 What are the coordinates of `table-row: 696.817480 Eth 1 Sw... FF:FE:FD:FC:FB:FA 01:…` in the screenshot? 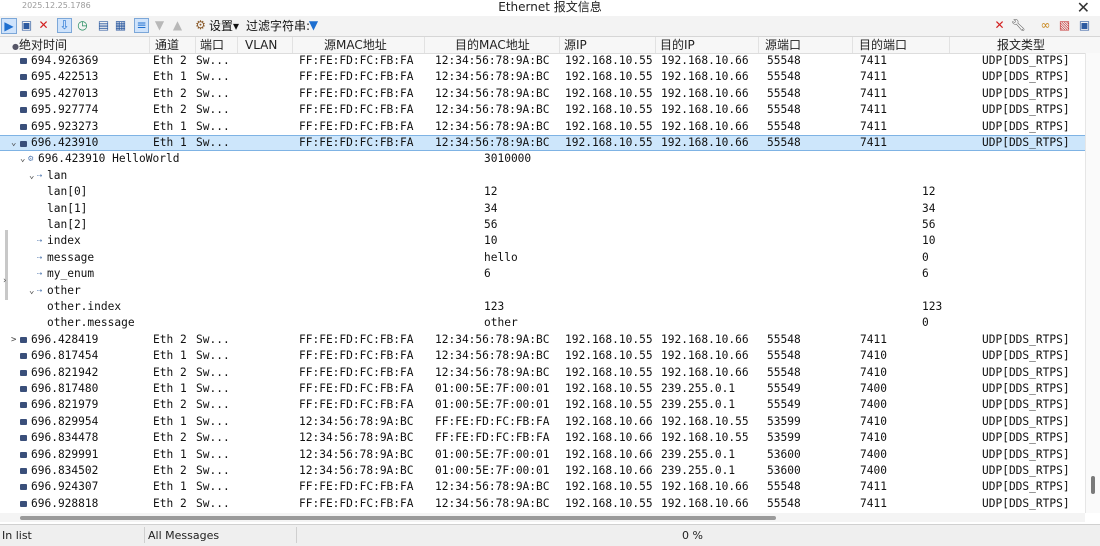 It's located at (542, 389).